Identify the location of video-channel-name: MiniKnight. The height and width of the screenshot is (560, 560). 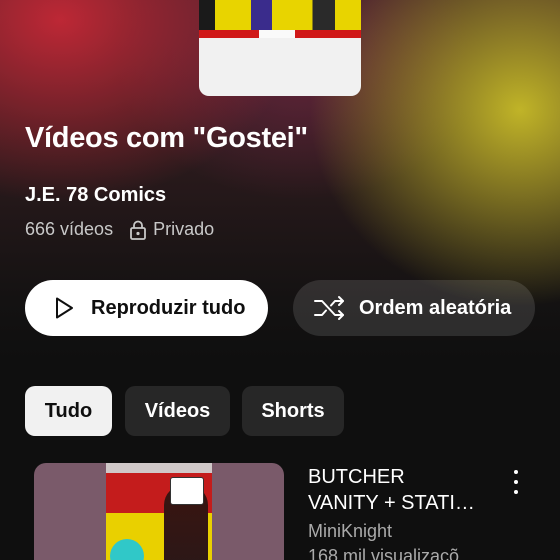
(350, 531).